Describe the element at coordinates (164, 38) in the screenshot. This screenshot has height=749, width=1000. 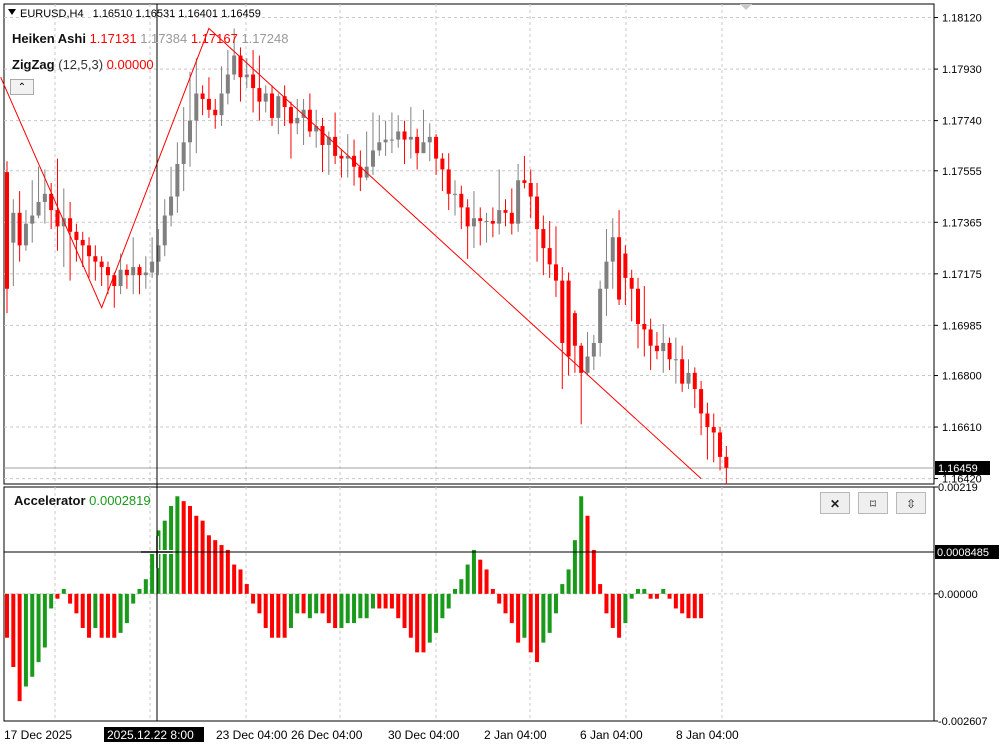
I see `heiken-ashi-value-2: 1.17384` at that location.